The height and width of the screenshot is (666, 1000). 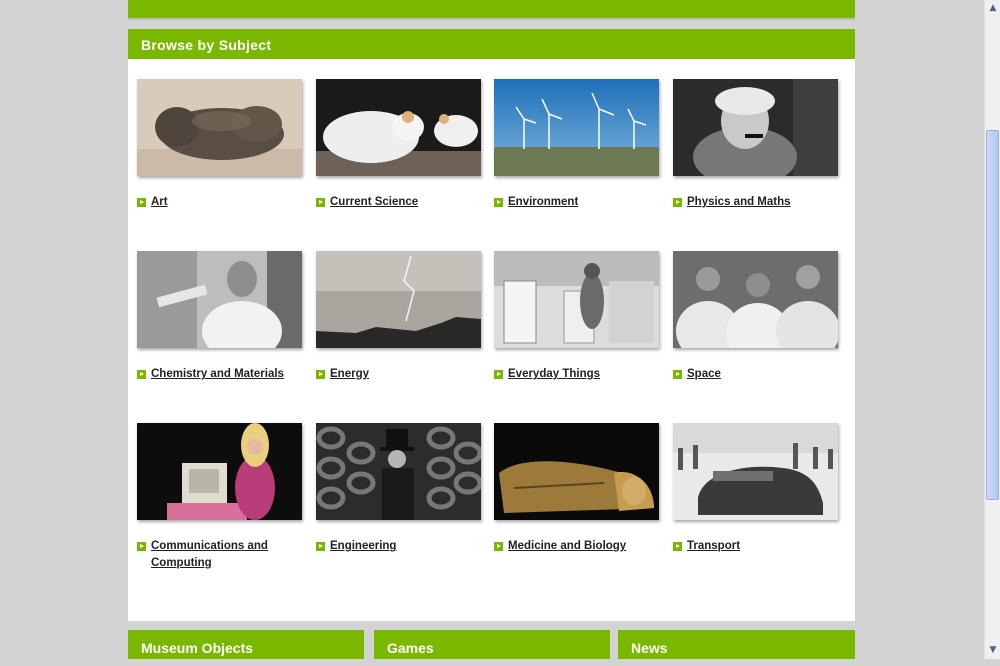 What do you see at coordinates (713, 546) in the screenshot?
I see `subject-link-transport: Transport` at bounding box center [713, 546].